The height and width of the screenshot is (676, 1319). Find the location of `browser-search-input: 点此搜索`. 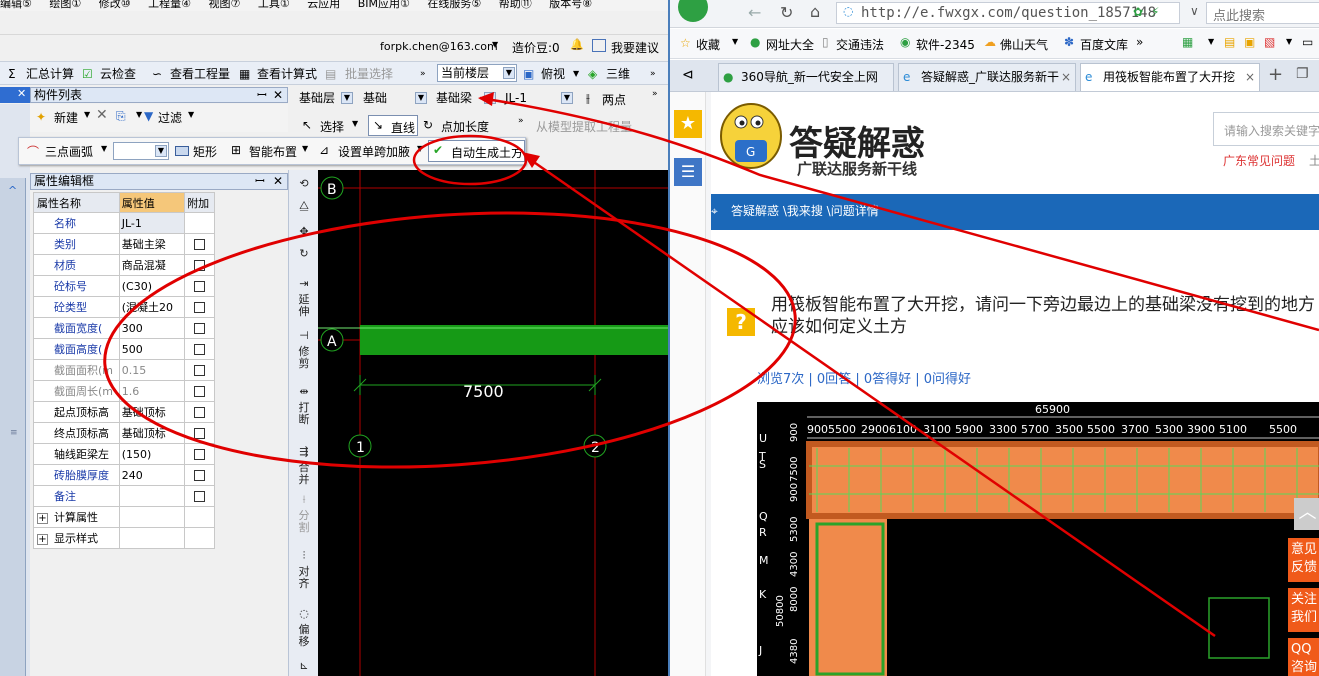

browser-search-input: 点此搜索 is located at coordinates (1262, 13).